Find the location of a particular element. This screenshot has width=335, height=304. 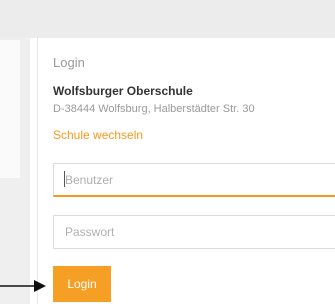

left-panel is located at coordinates (10, 109).